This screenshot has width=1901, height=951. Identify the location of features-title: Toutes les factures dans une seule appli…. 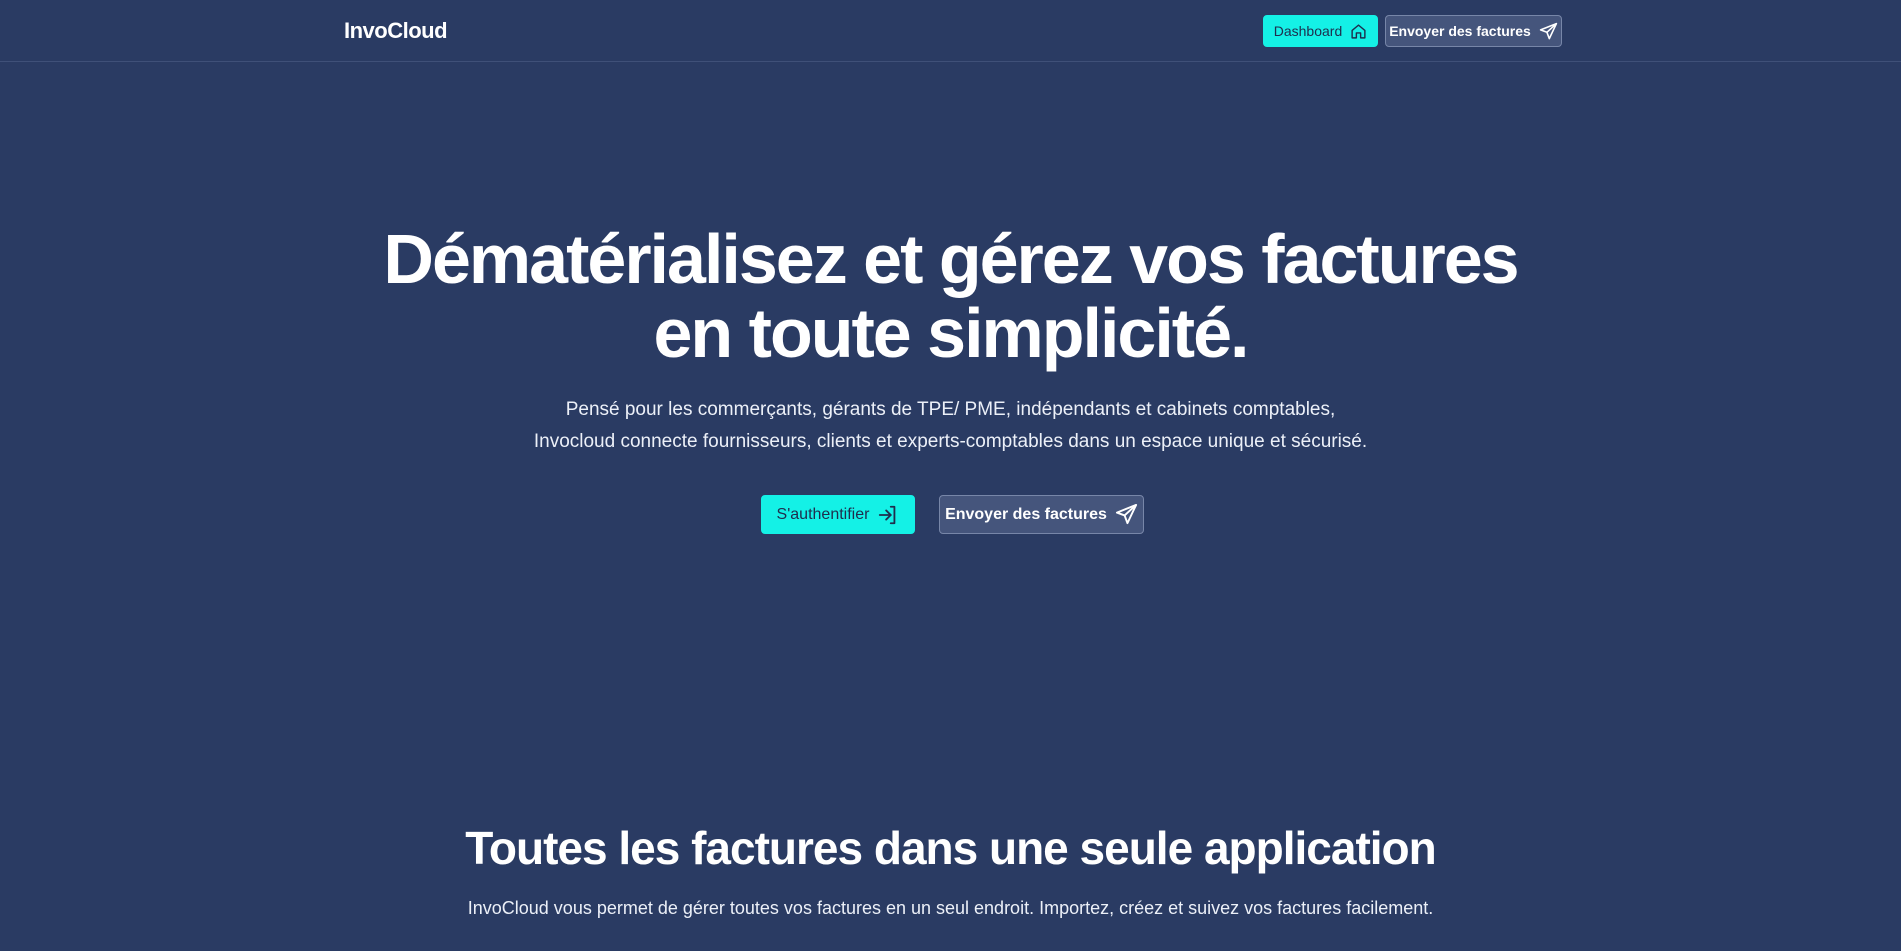
(951, 848).